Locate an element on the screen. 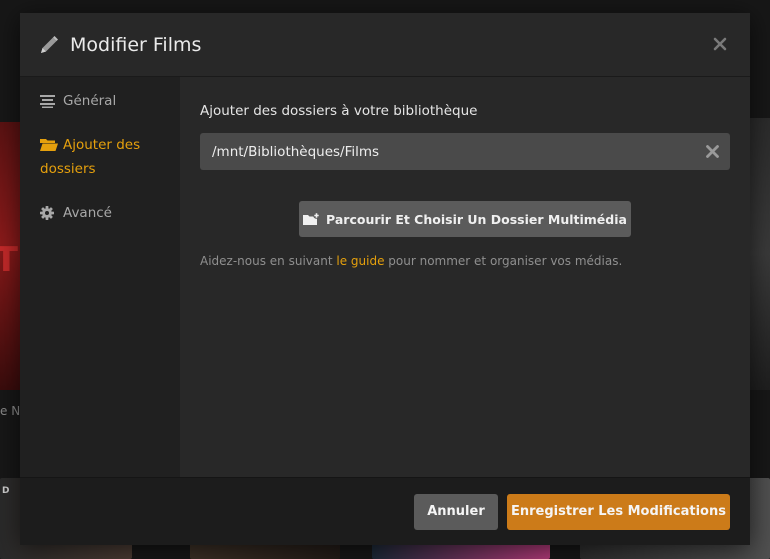 This screenshot has width=770, height=559. folder-plus-icon is located at coordinates (311, 219).